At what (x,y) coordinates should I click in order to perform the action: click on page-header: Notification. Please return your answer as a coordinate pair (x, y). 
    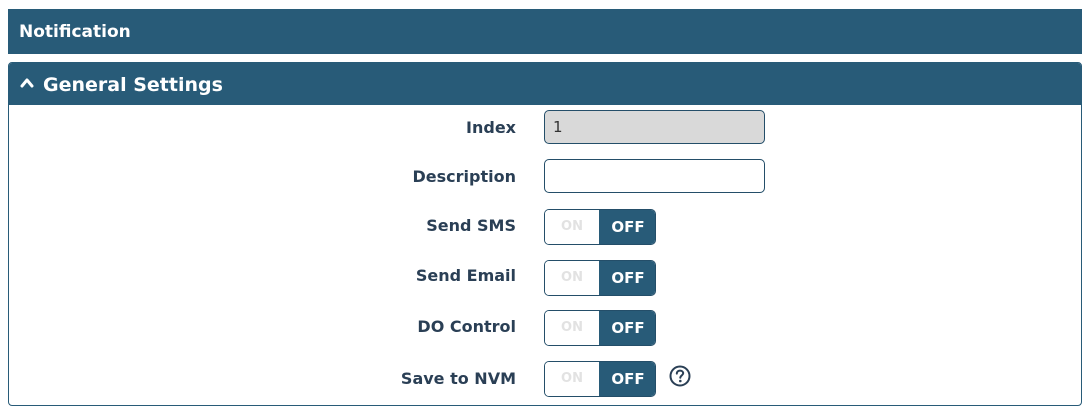
    Looking at the image, I should click on (545, 31).